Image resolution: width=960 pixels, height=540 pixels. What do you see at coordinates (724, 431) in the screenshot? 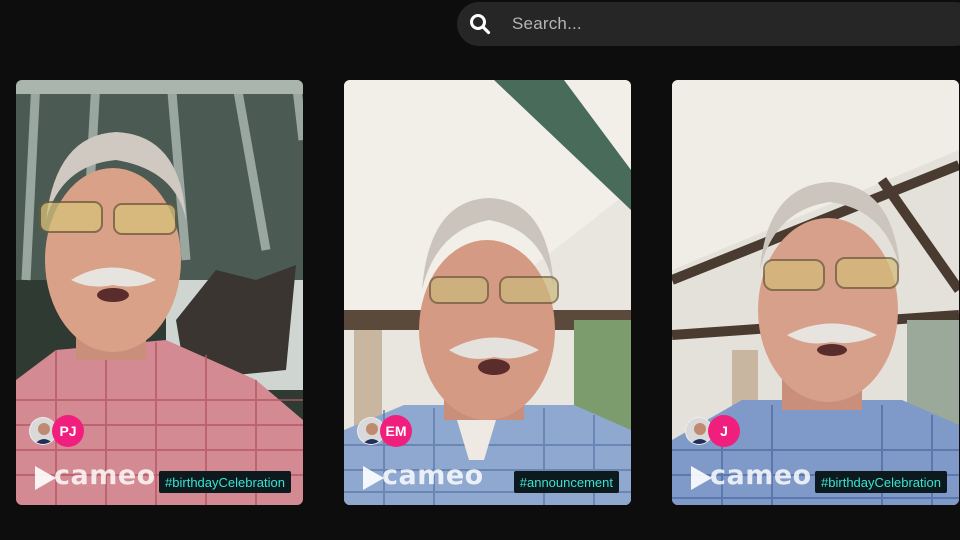
I see `user-initials-badge: J` at bounding box center [724, 431].